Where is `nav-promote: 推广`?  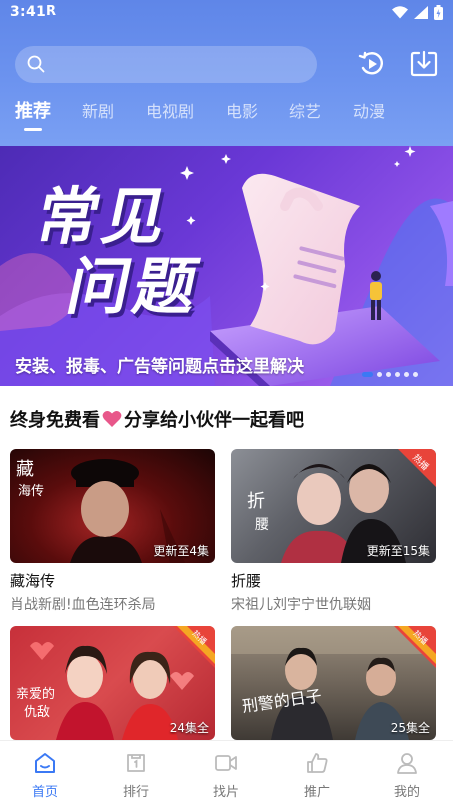
nav-promote: 推广 is located at coordinates (317, 773).